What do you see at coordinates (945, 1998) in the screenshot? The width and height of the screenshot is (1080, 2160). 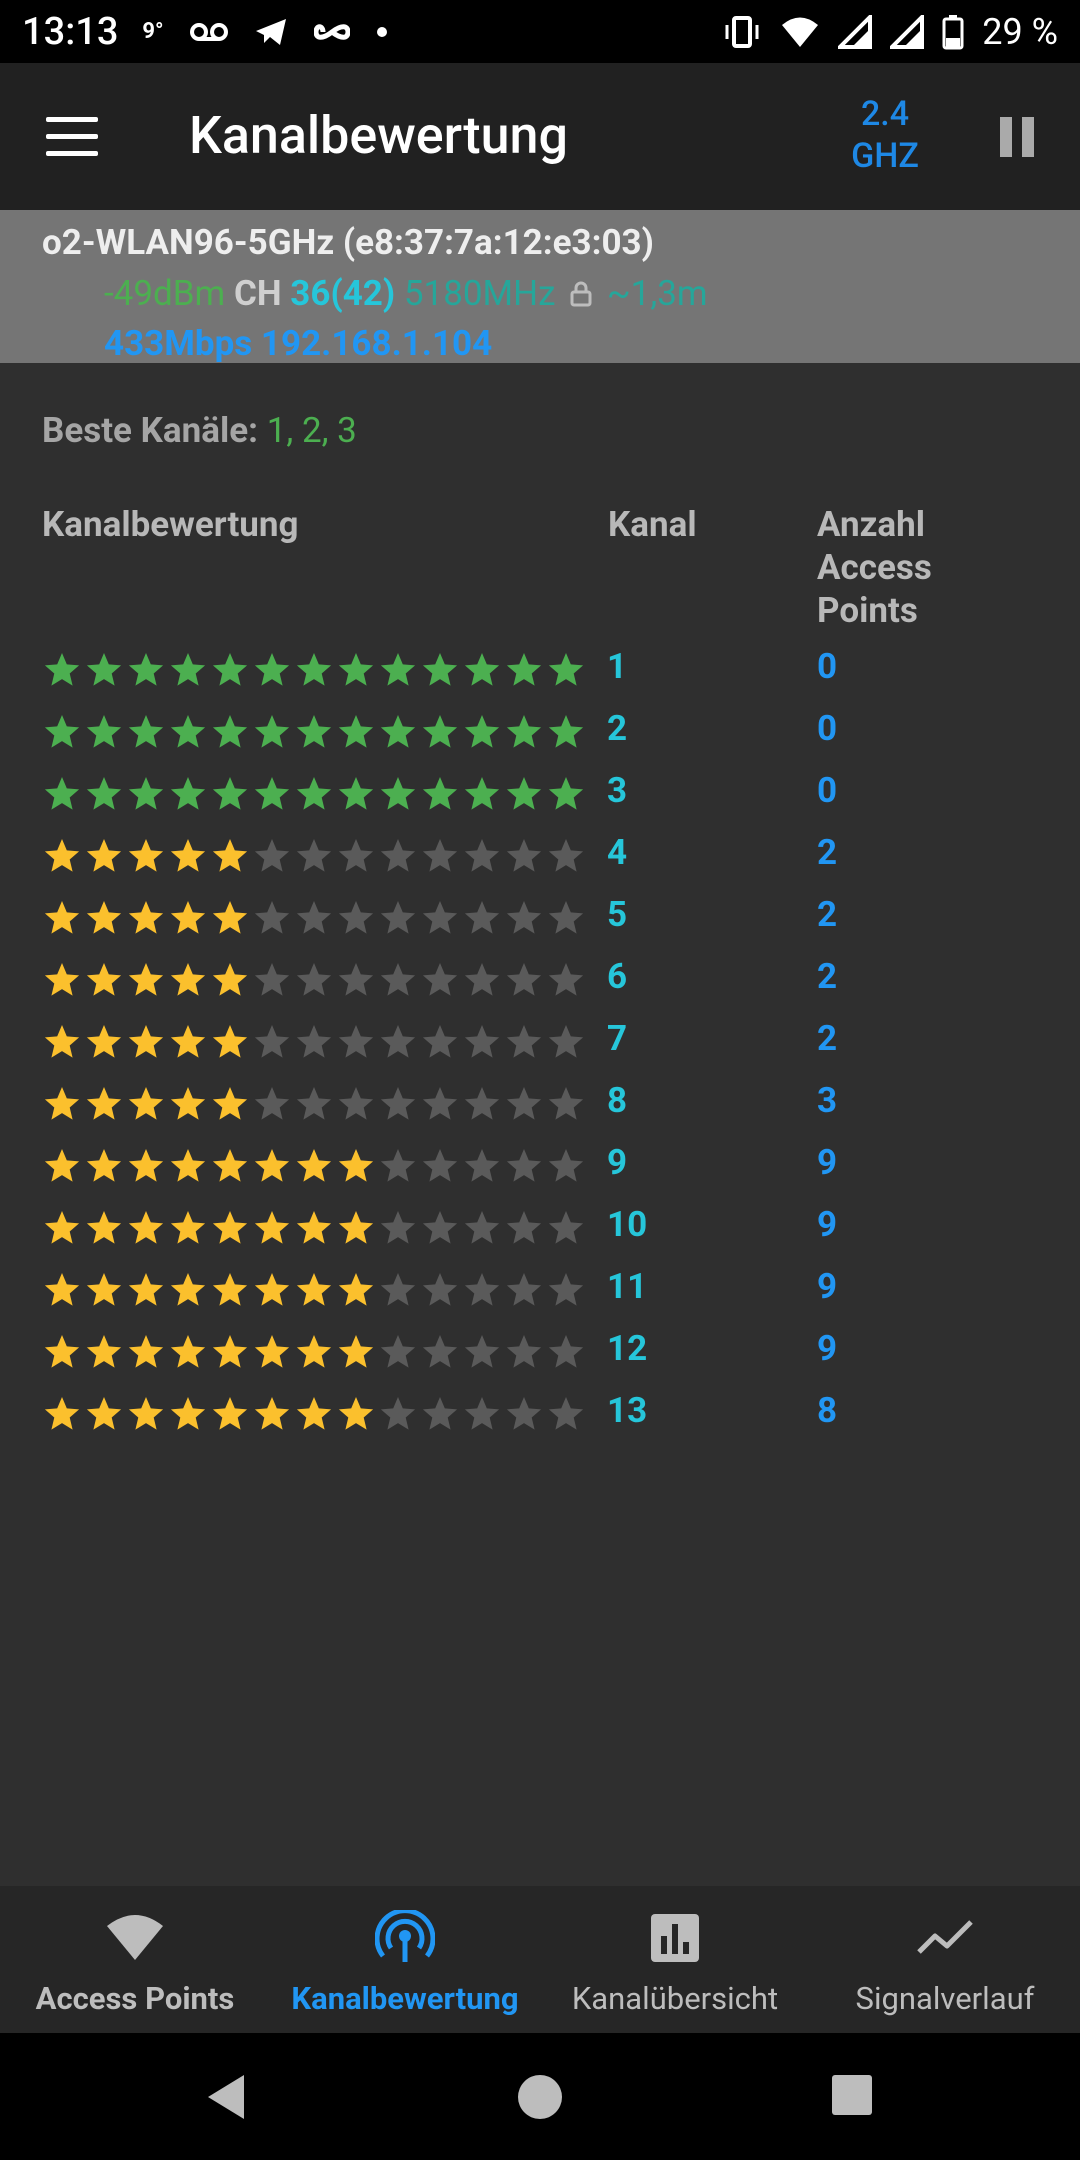 I see `nav-label: Signalverlauf` at bounding box center [945, 1998].